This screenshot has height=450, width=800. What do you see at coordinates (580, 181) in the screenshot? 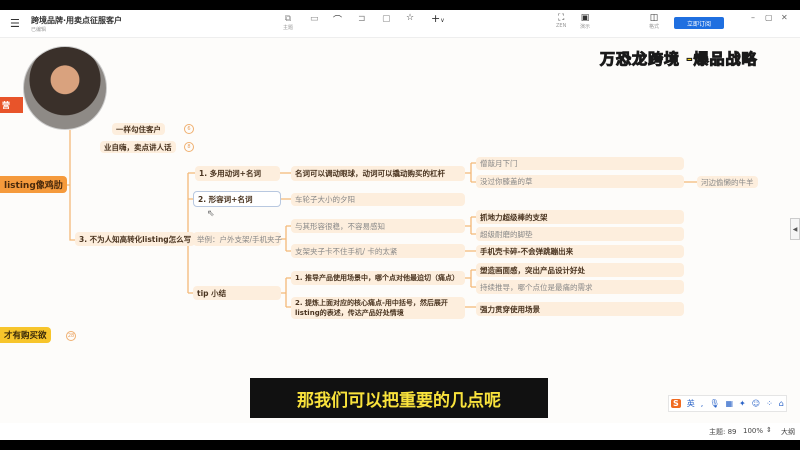
I see `topic-node: 没过你膝盖的草` at bounding box center [580, 181].